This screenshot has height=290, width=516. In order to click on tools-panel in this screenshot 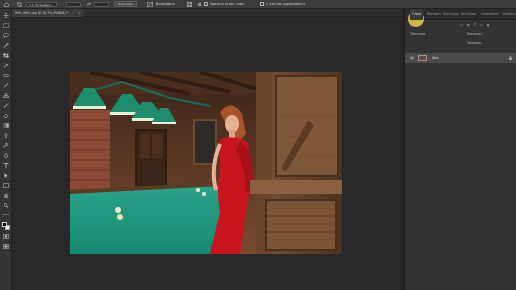, I will do `click(6, 149)`.